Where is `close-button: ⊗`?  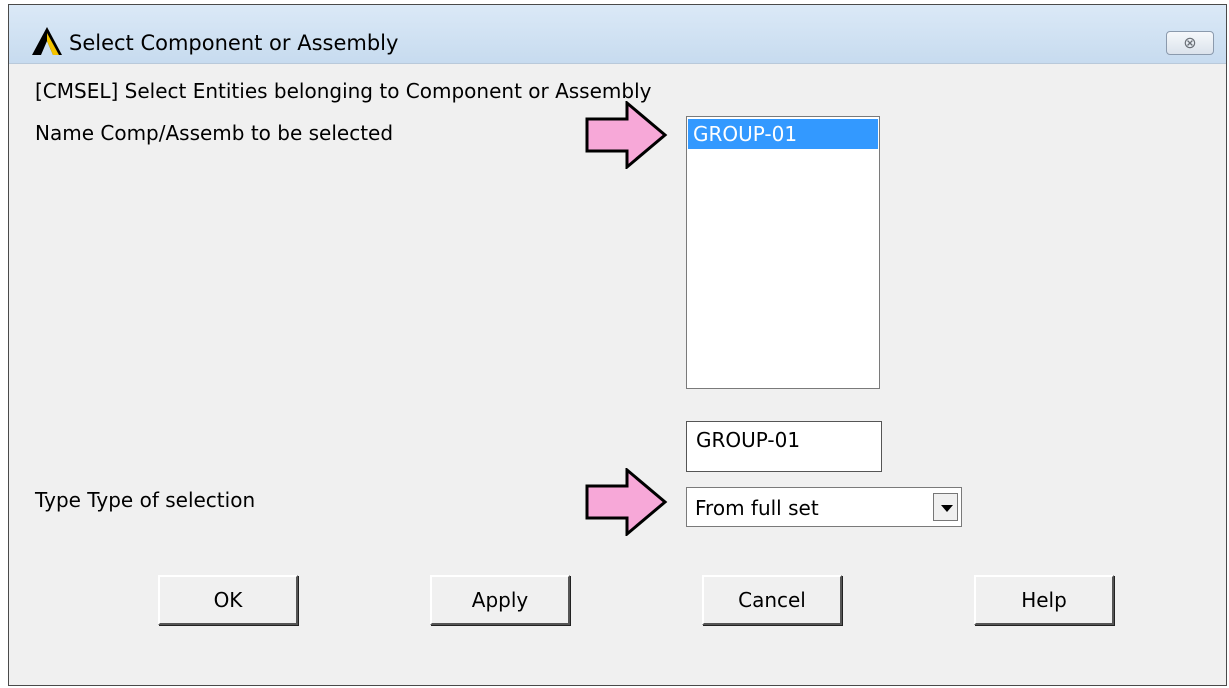 close-button: ⊗ is located at coordinates (1190, 43).